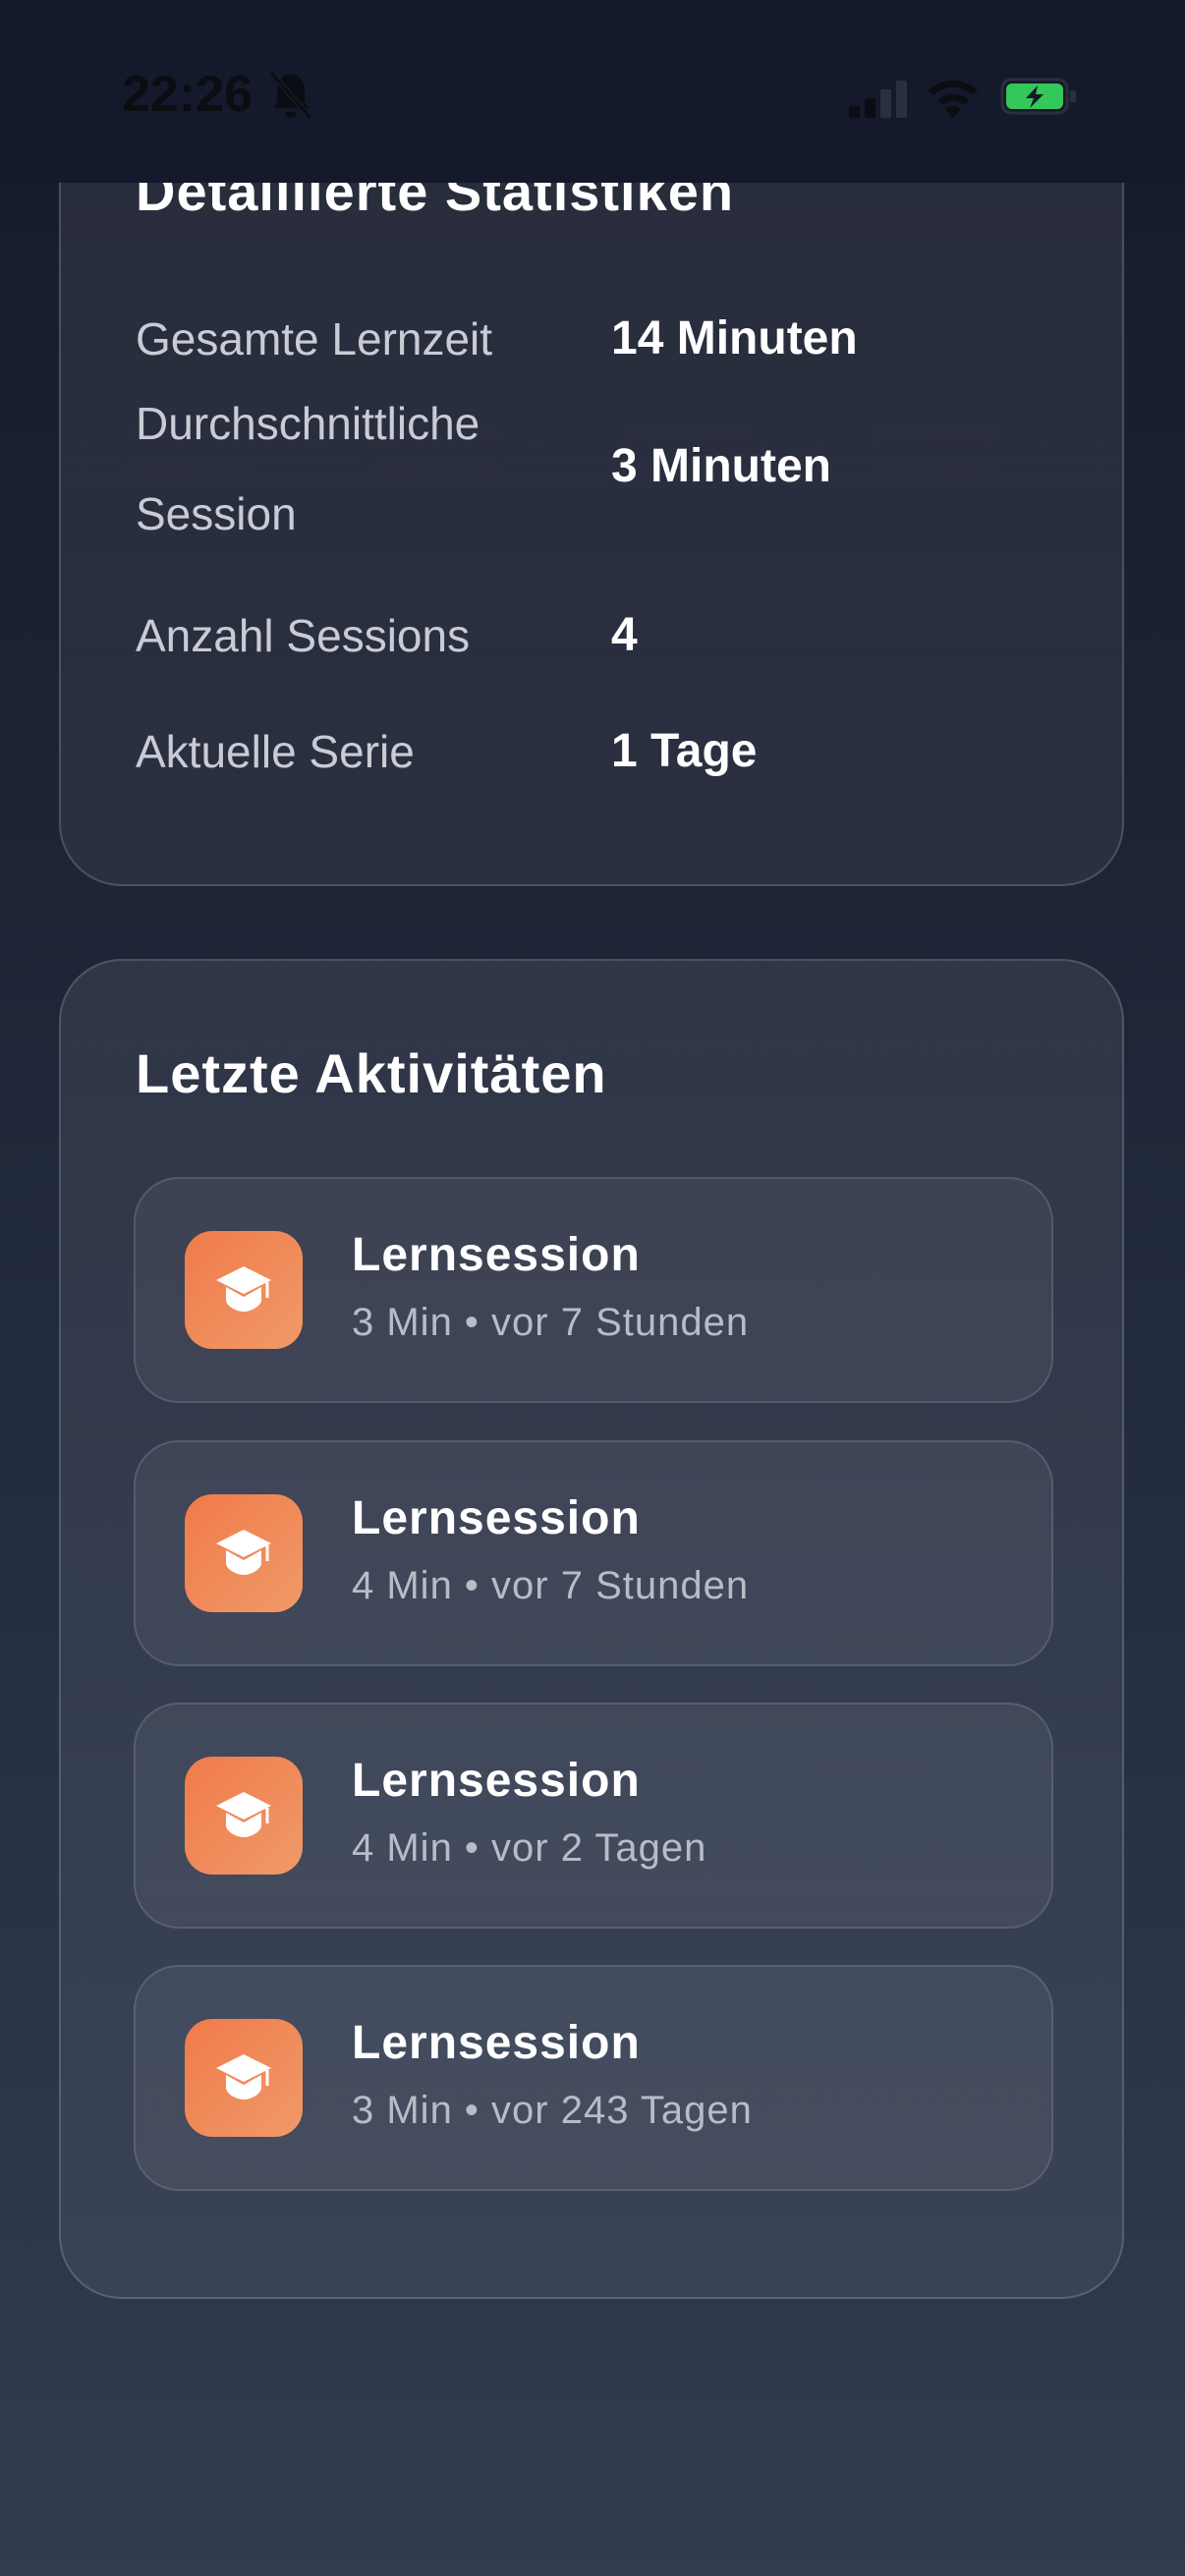 The image size is (1185, 2576). What do you see at coordinates (304, 635) in the screenshot?
I see `stat-label: Anzahl Sessions` at bounding box center [304, 635].